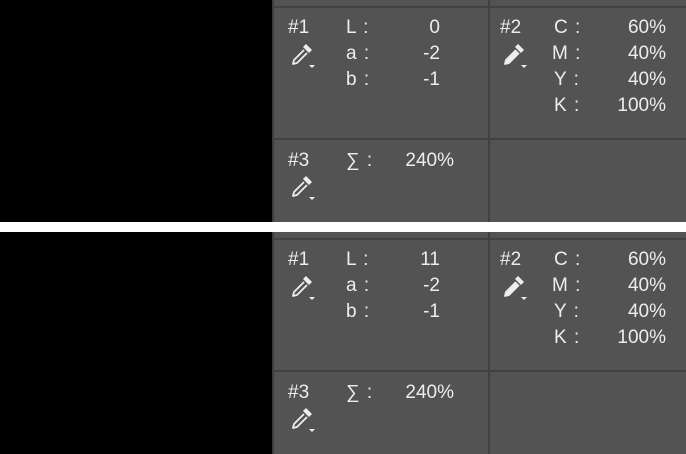 The image size is (686, 454). What do you see at coordinates (430, 259) in the screenshot?
I see `channel-value: 11` at bounding box center [430, 259].